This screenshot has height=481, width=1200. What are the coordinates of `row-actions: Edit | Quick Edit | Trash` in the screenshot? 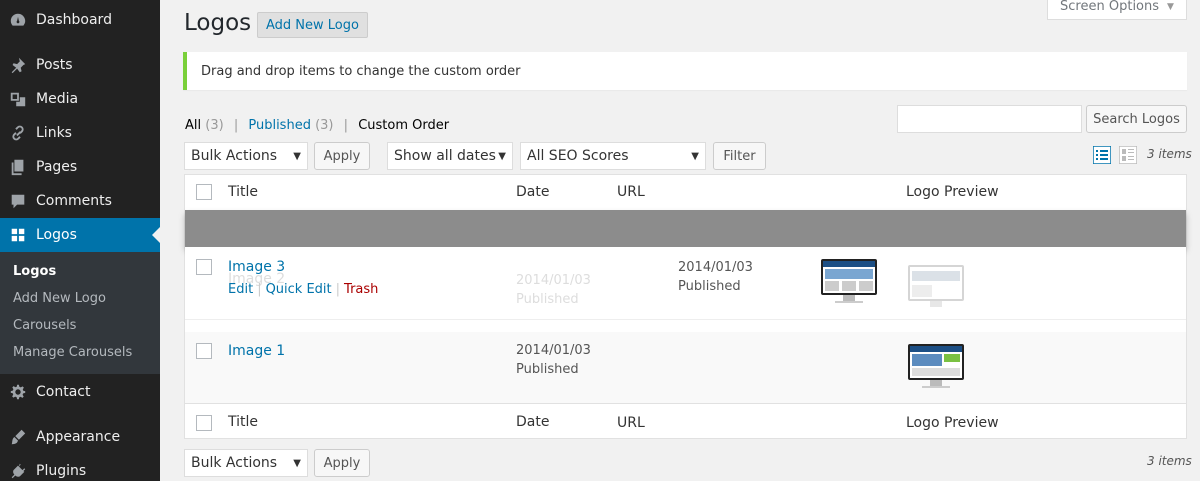 It's located at (303, 289).